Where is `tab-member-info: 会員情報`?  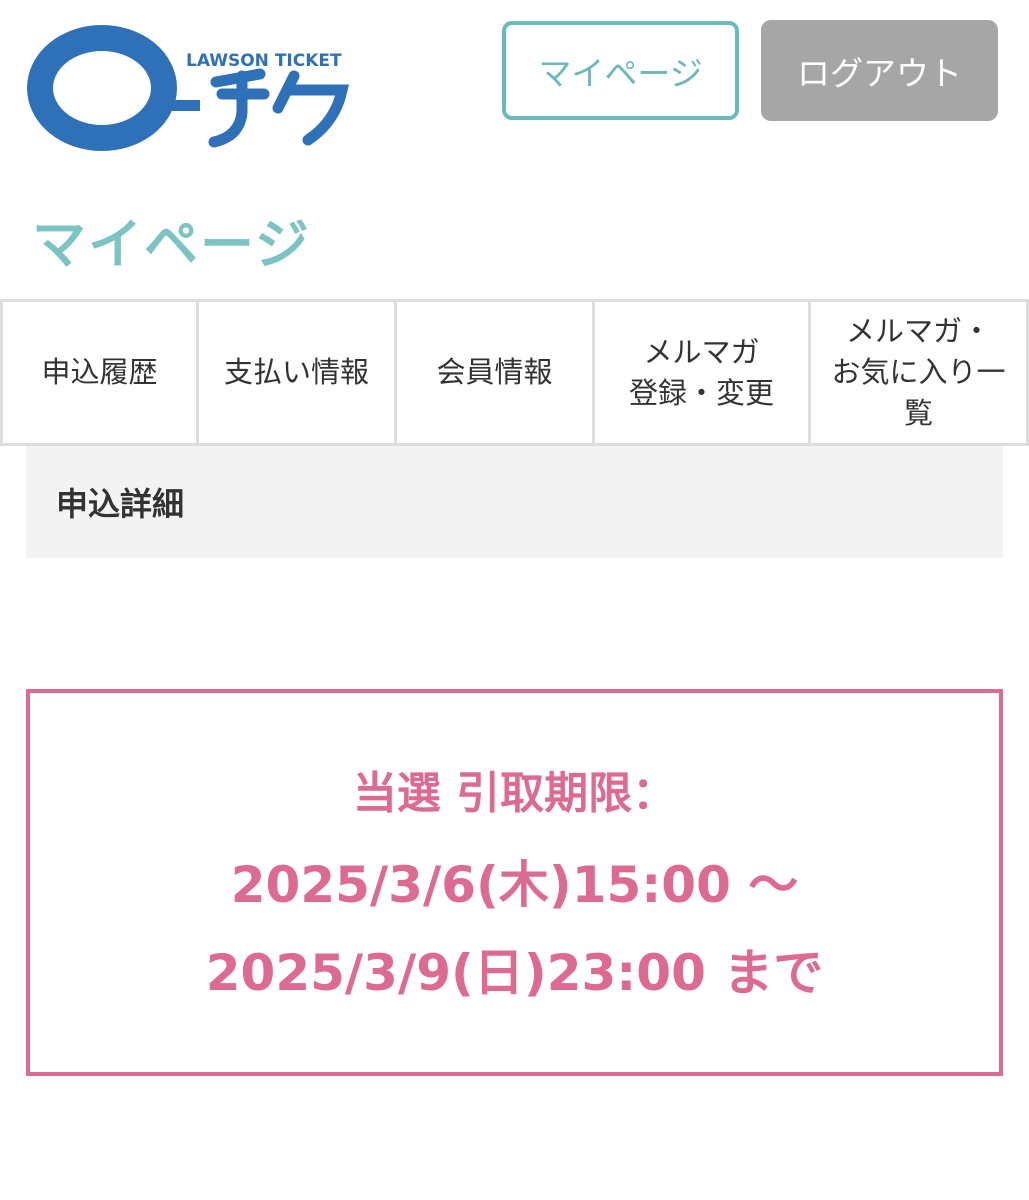 tab-member-info: 会員情報 is located at coordinates (496, 372).